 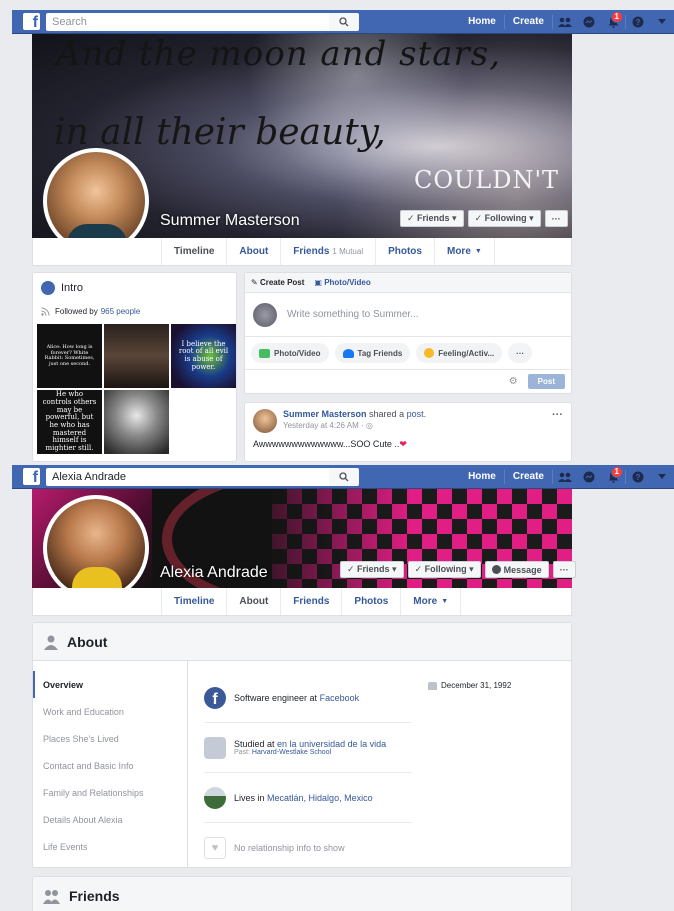 I want to click on tab-friends: Friends, so click(x=312, y=601).